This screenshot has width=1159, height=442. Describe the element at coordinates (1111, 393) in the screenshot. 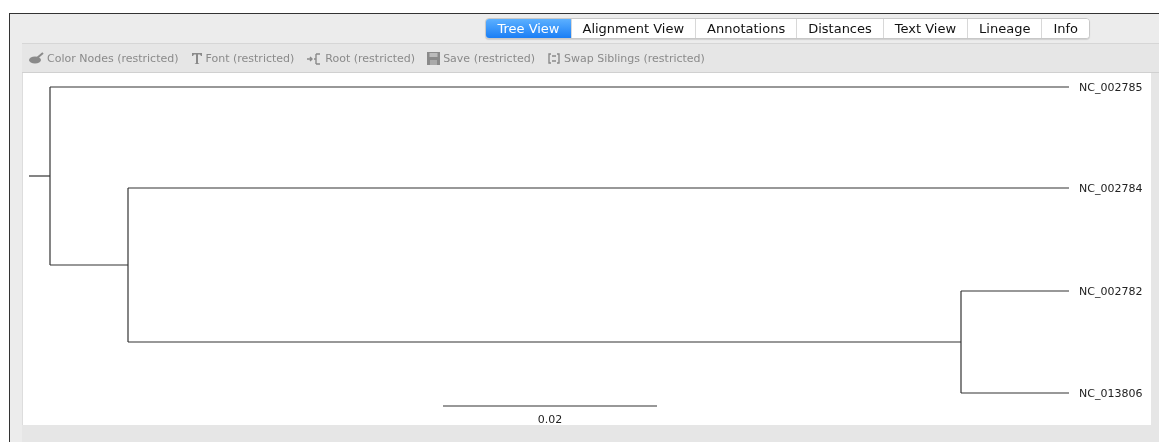

I see `leaf-label: NC_013806` at that location.